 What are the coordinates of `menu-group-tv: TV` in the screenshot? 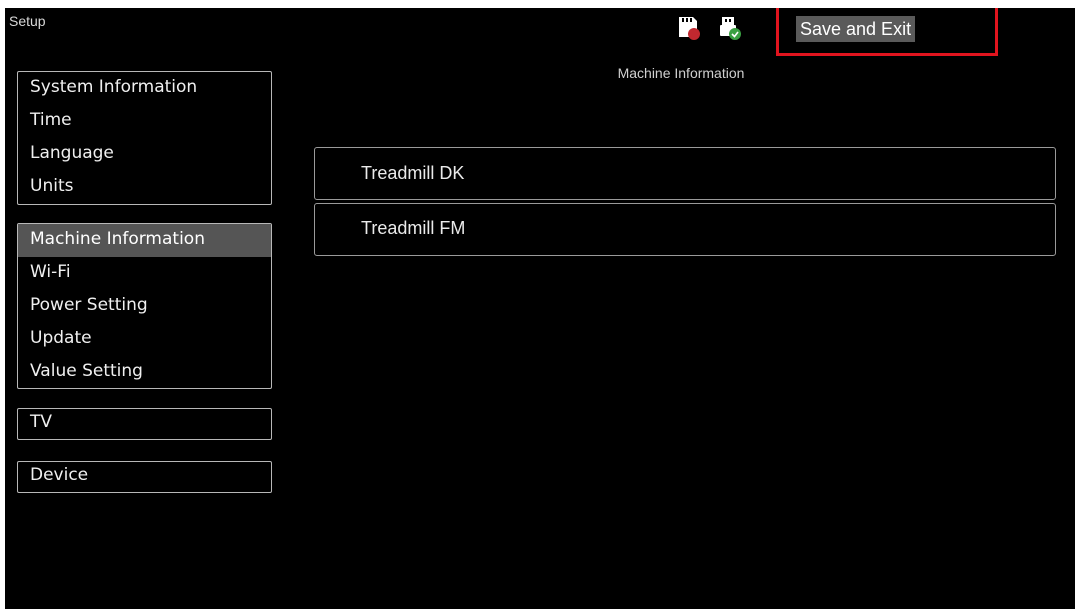 It's located at (144, 424).